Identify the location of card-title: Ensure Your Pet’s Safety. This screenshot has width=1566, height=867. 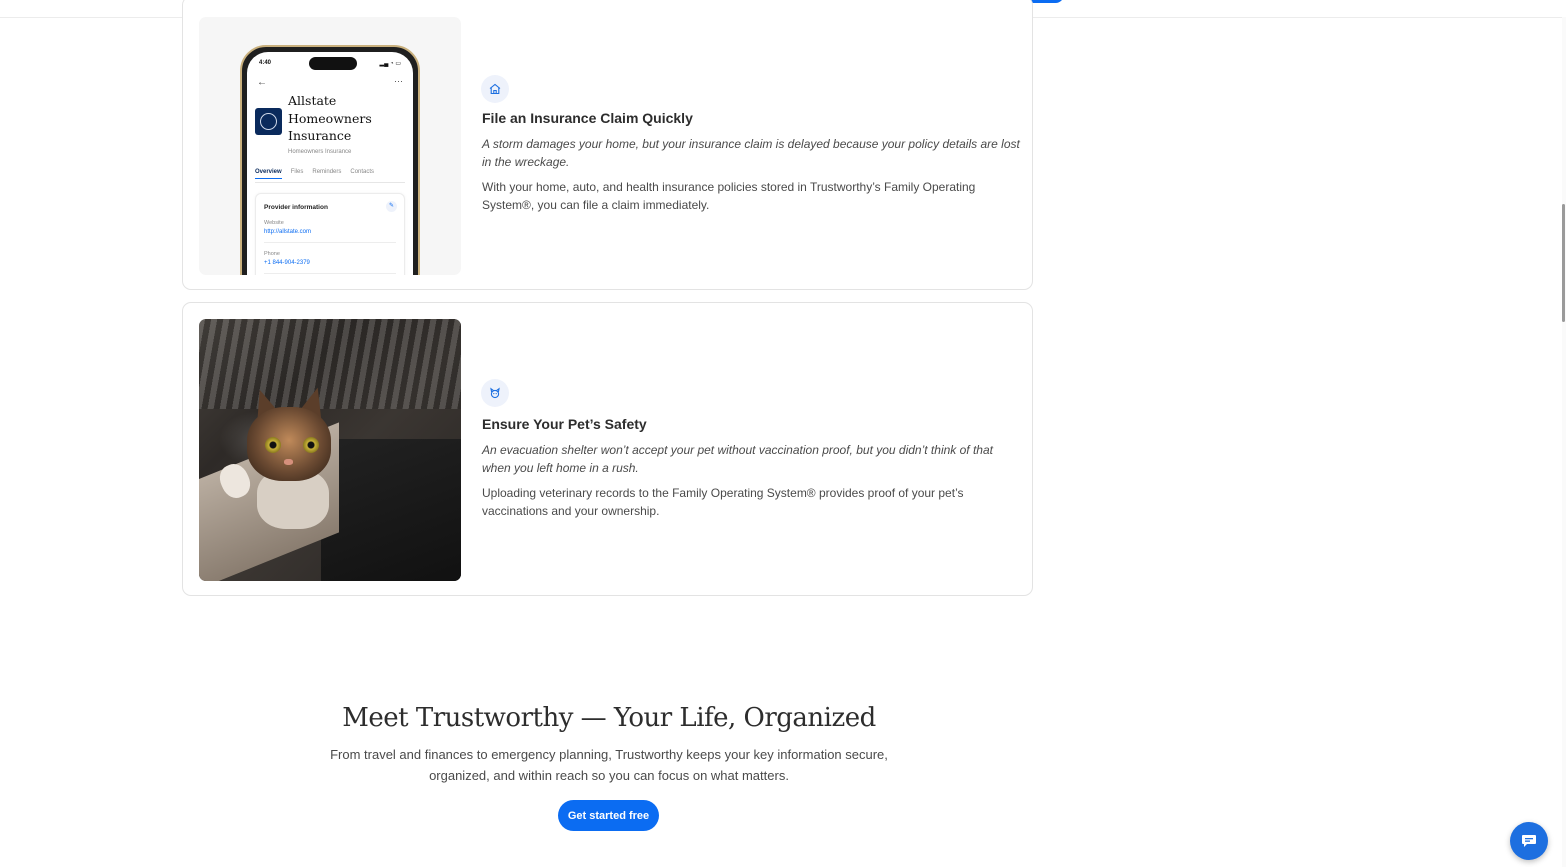
(564, 424).